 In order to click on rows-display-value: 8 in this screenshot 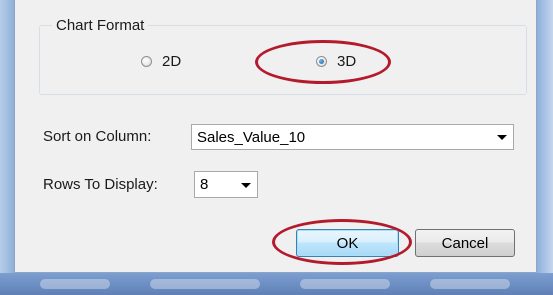, I will do `click(204, 184)`.